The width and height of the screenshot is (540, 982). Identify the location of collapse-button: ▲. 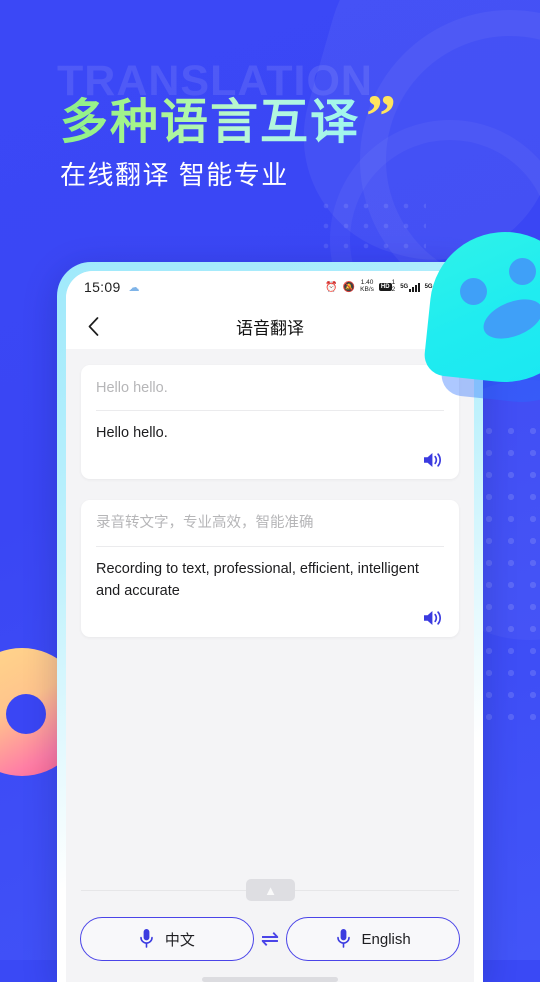
(270, 890).